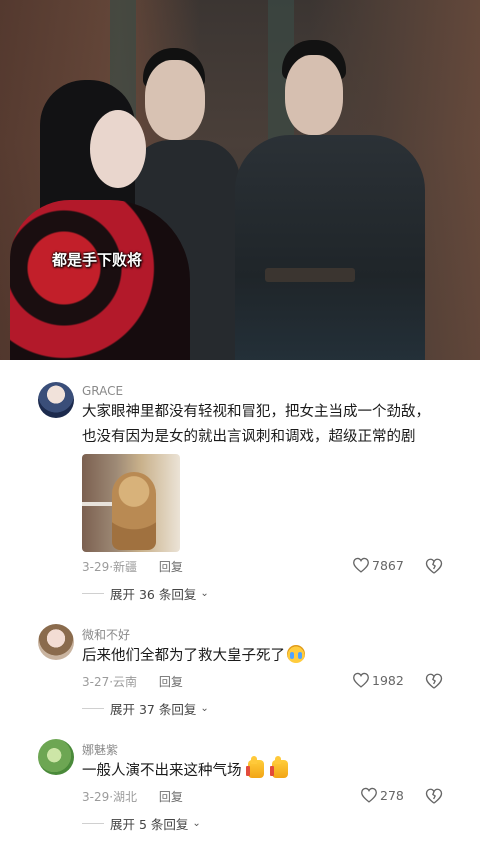  What do you see at coordinates (97, 504) in the screenshot?
I see `image-shelf` at bounding box center [97, 504].